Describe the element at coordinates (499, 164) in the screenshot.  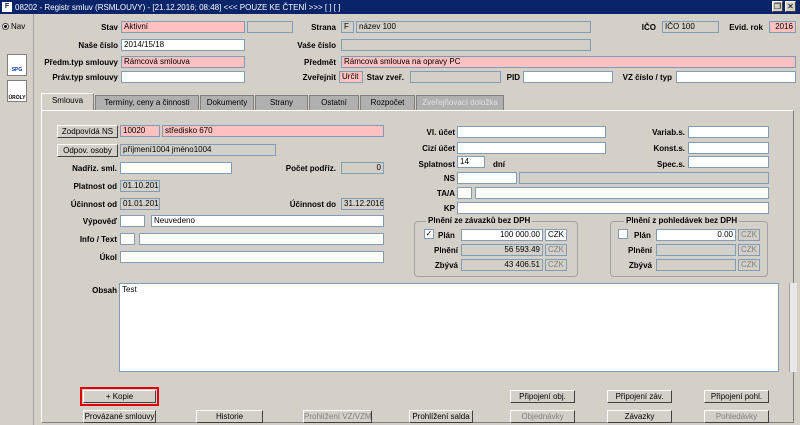
I see `splatnost-unit: dní` at that location.